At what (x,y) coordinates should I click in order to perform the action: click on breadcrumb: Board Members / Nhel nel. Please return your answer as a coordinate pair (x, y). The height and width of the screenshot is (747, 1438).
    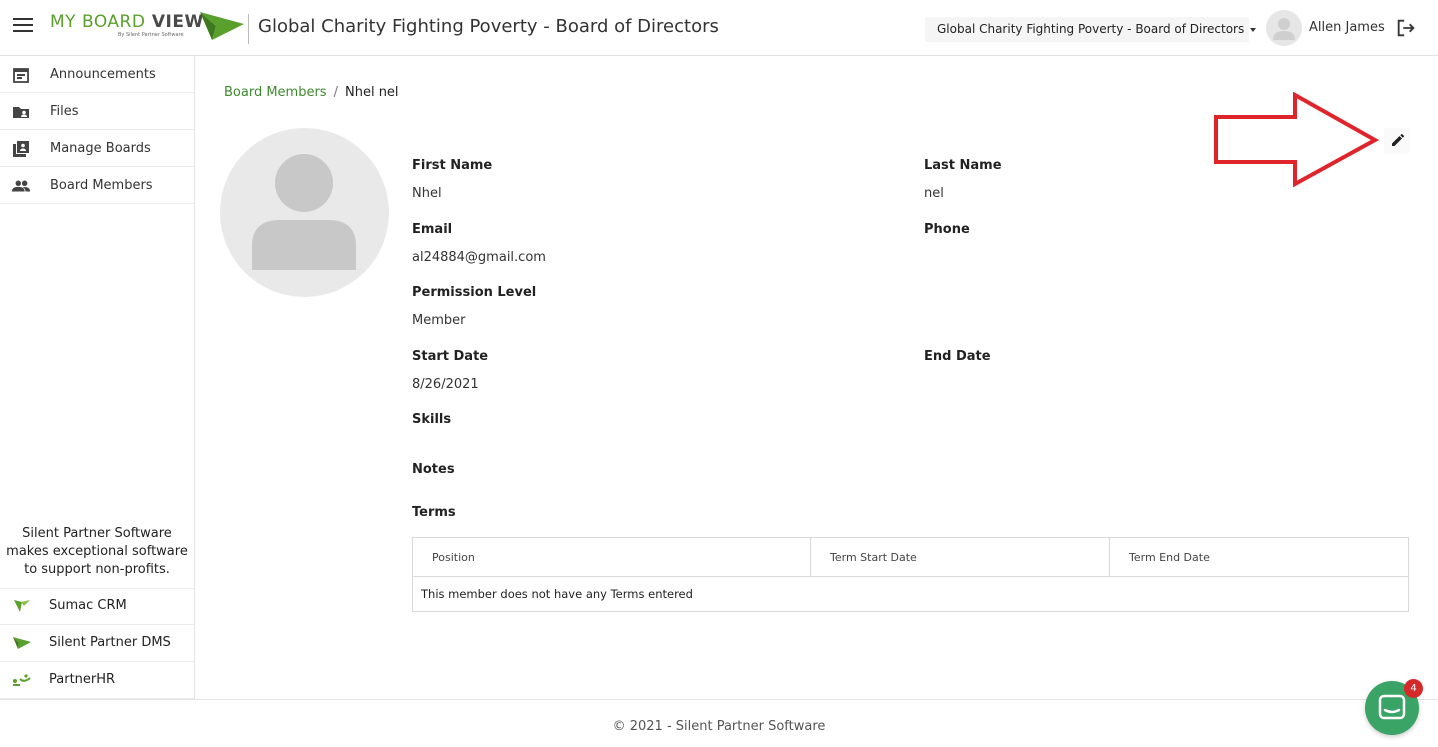
    Looking at the image, I should click on (311, 92).